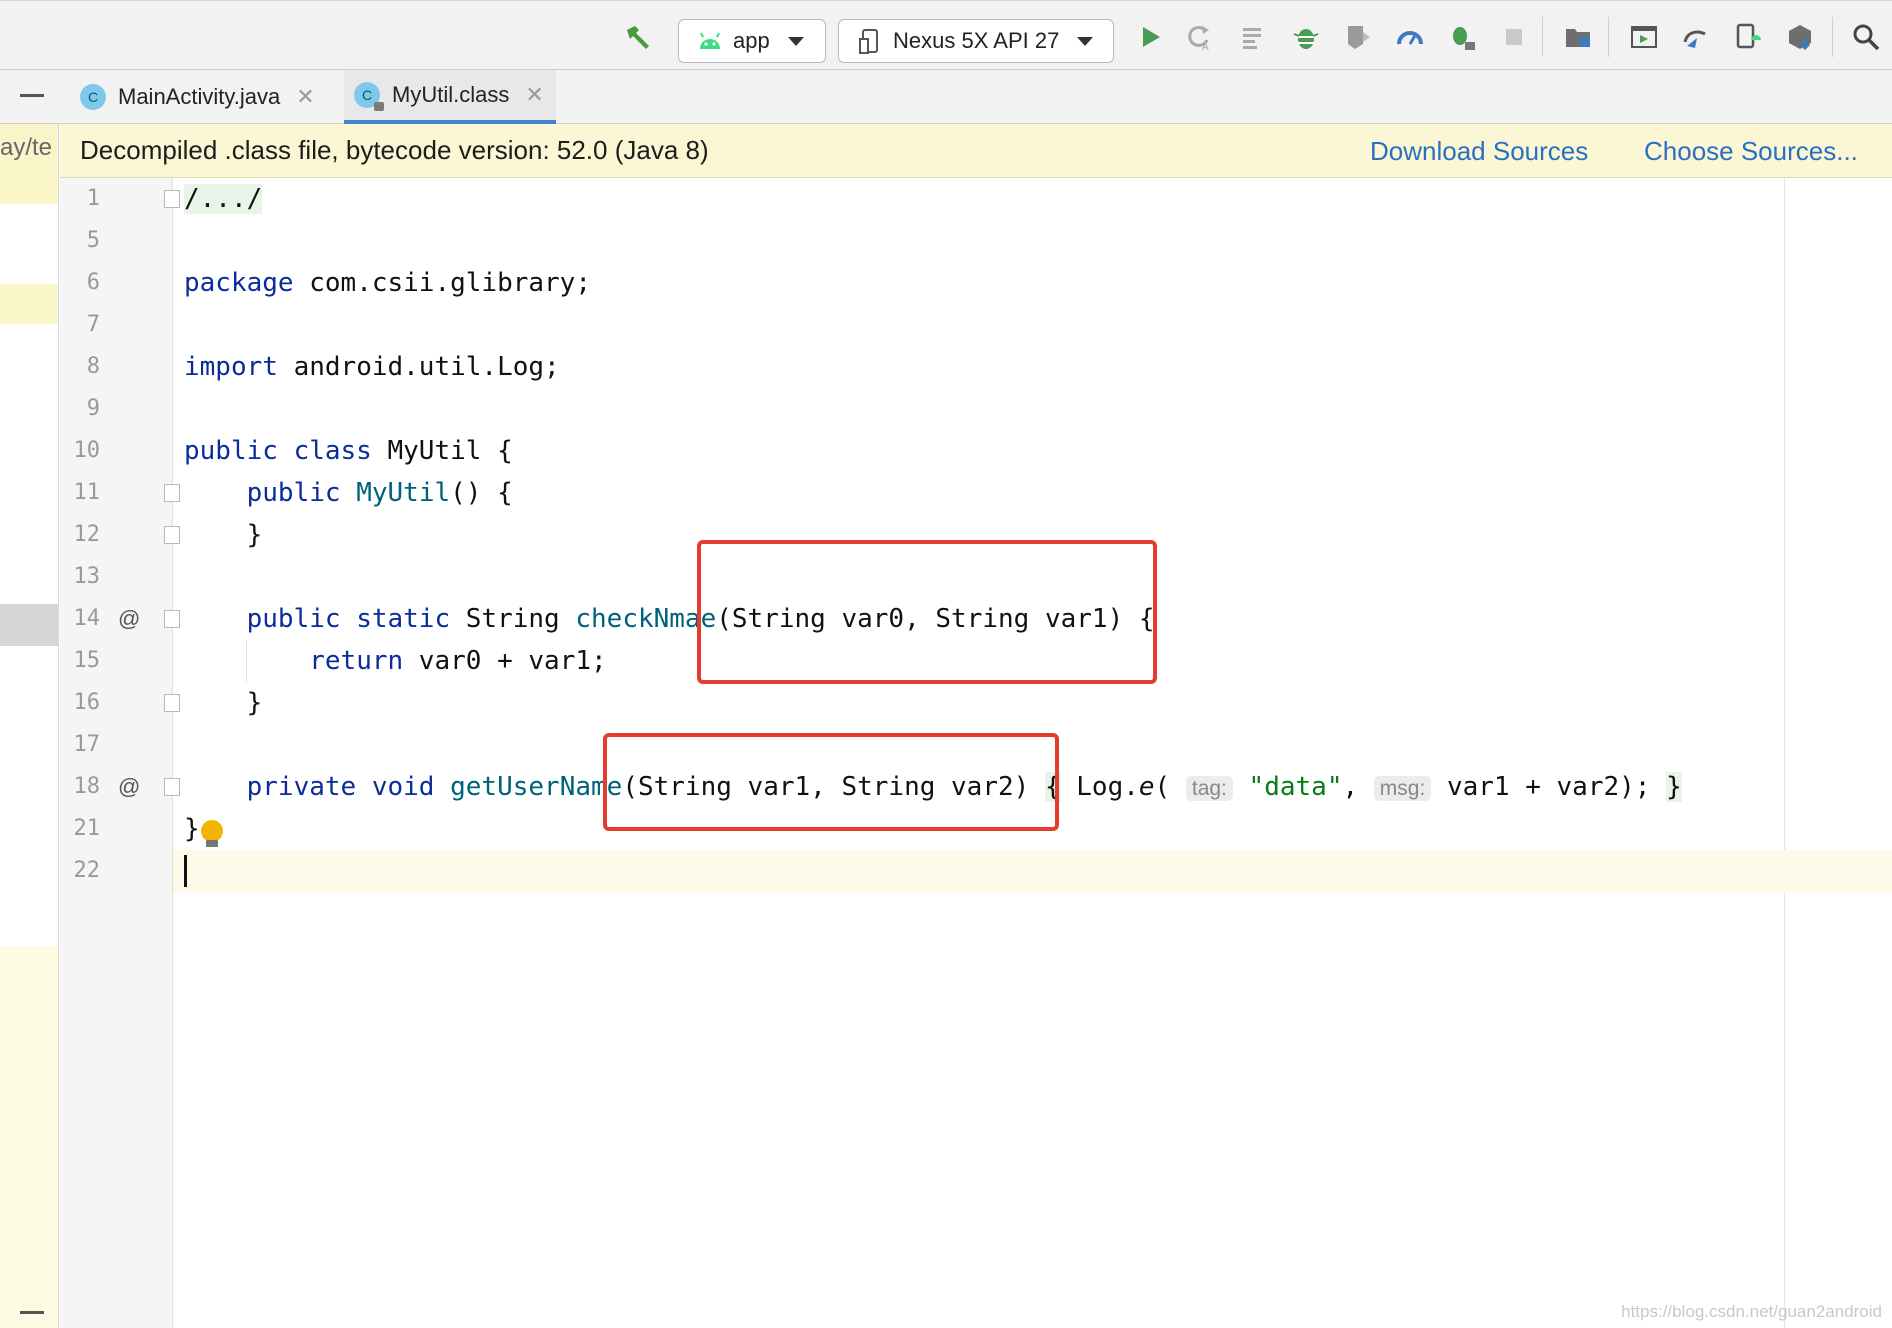 This screenshot has height=1328, width=1892. What do you see at coordinates (831, 782) in the screenshot?
I see `highlight-box-getusername` at bounding box center [831, 782].